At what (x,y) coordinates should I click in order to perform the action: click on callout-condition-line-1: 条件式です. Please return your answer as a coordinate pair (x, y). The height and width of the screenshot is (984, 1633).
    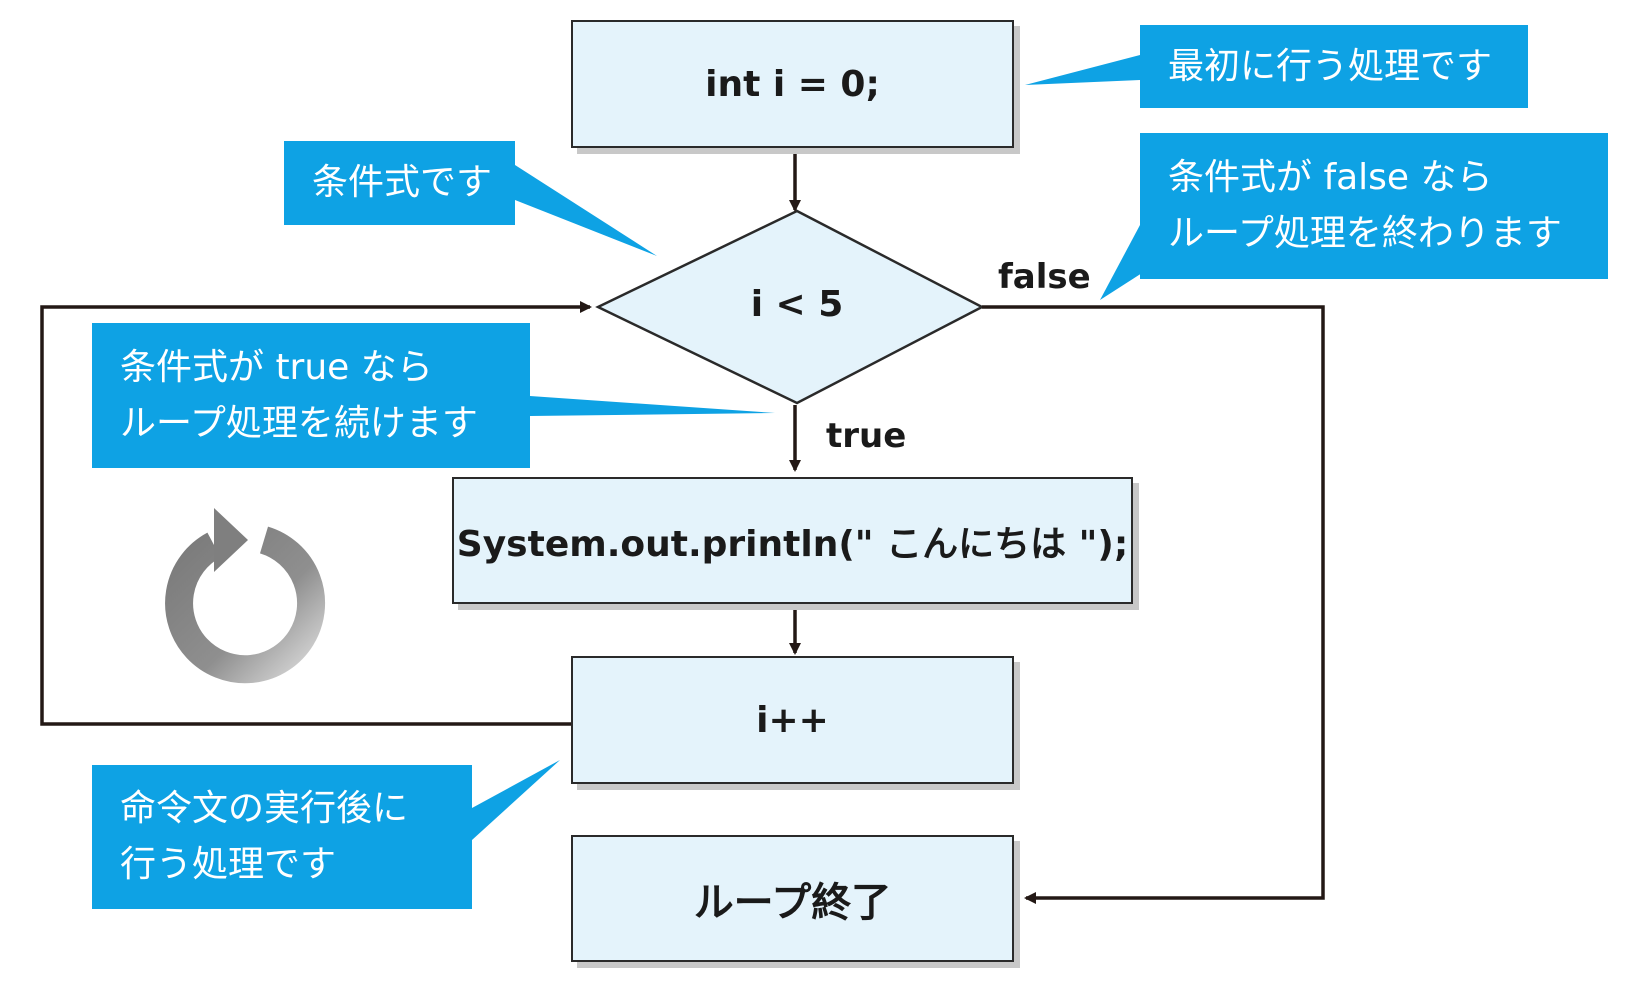
    Looking at the image, I should click on (402, 182).